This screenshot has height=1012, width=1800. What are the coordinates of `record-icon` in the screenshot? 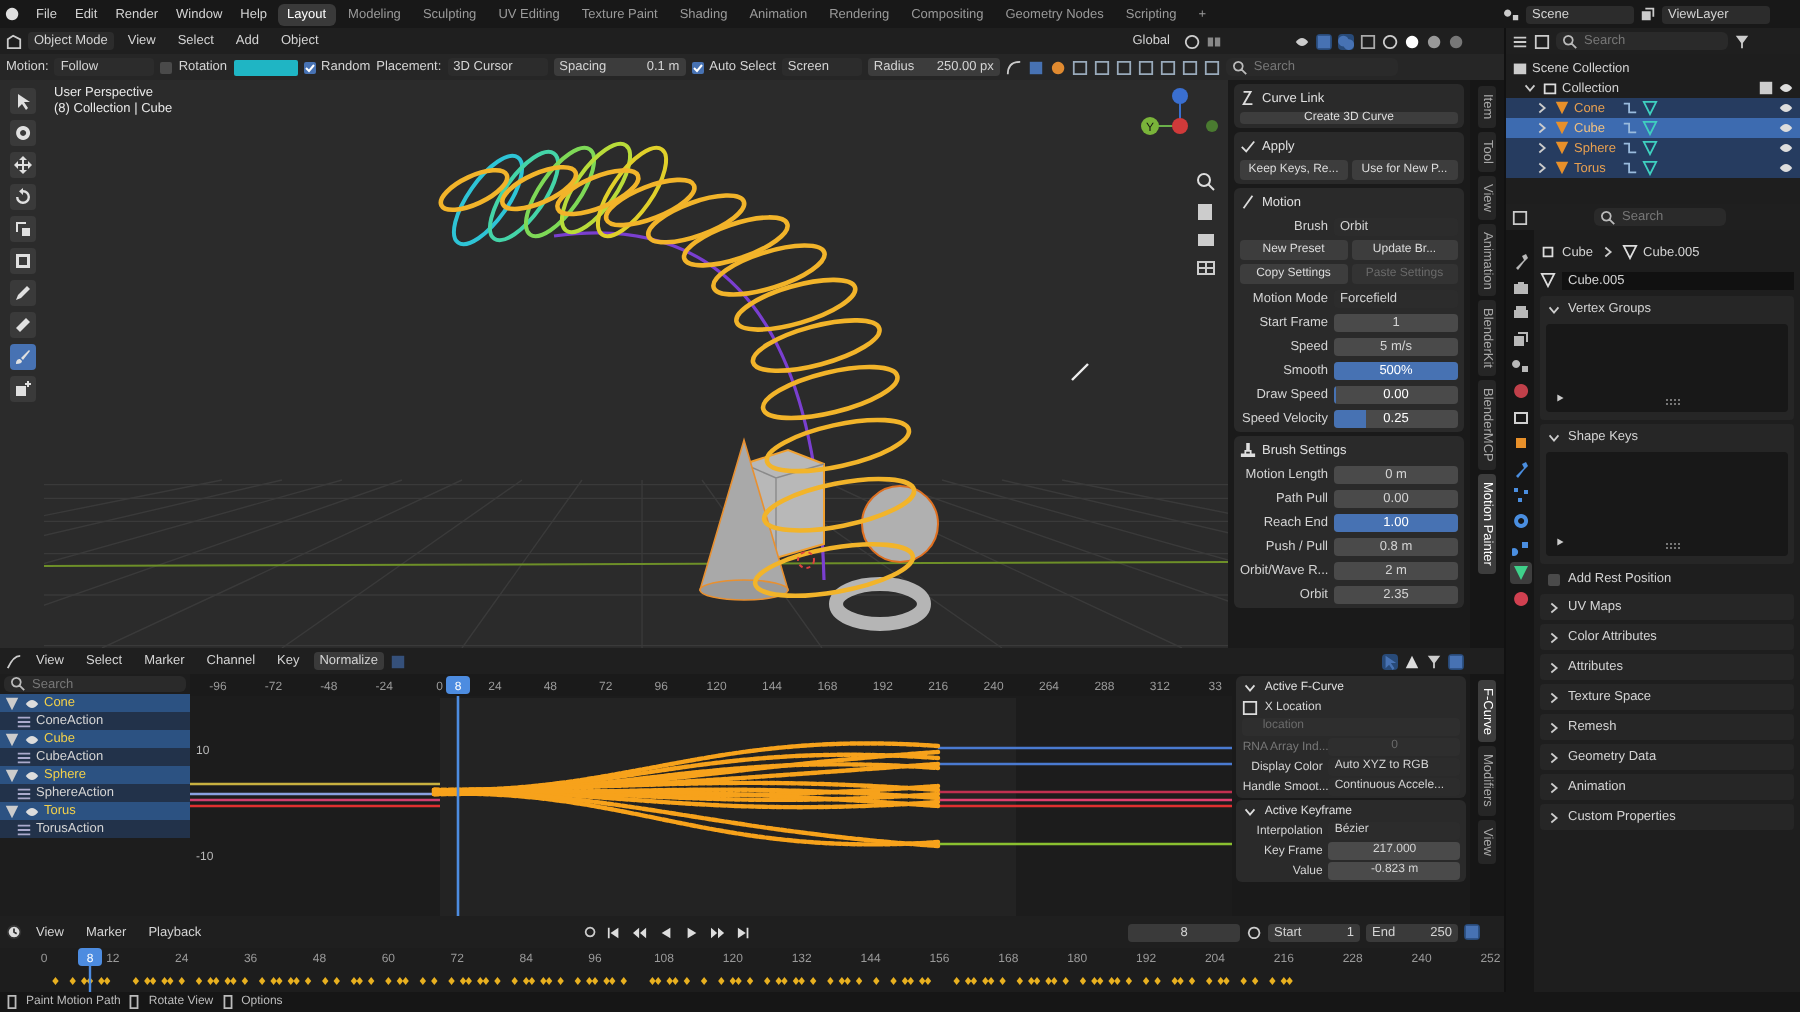 It's located at (590, 932).